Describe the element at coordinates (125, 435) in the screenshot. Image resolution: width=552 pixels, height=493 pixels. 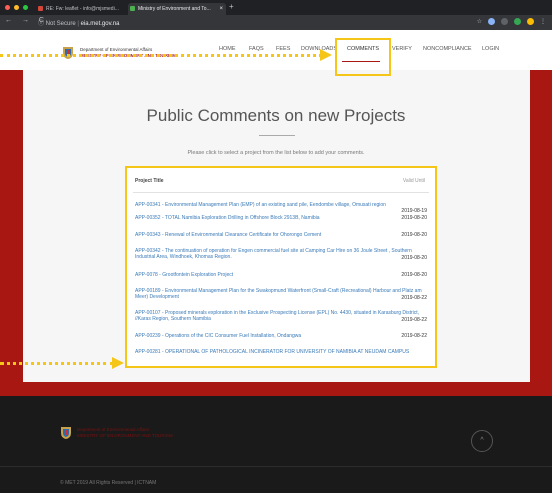
I see `footer-ministry-name: MINISTRY OF ENVIRONMENT AND TOURISM` at that location.